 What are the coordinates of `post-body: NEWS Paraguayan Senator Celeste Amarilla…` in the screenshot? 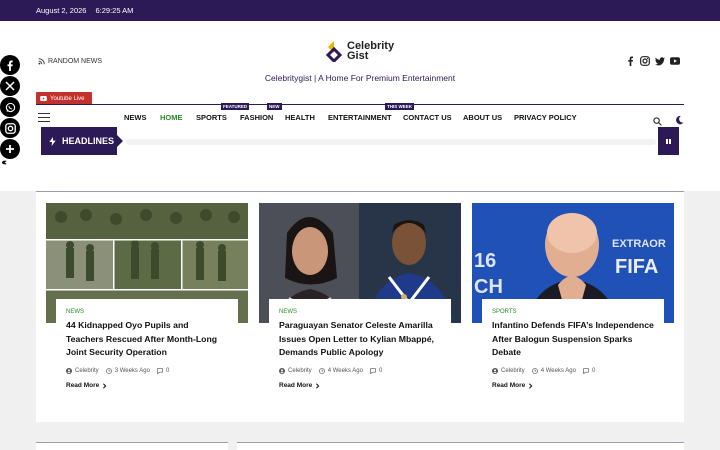 It's located at (360, 354).